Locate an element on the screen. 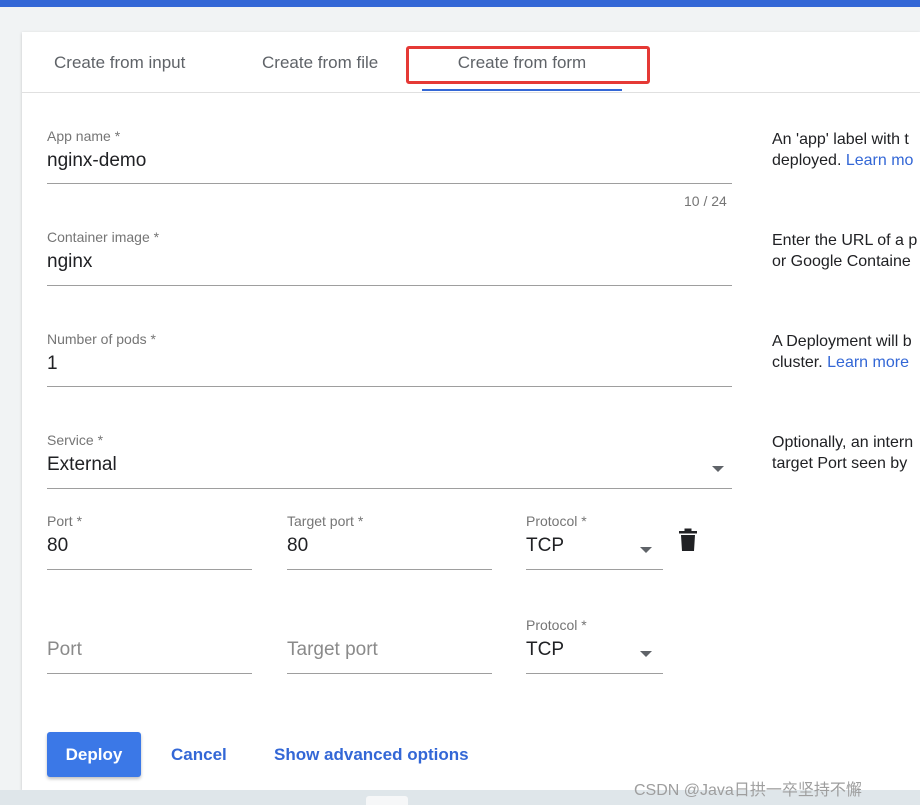  port-underline is located at coordinates (149, 569).